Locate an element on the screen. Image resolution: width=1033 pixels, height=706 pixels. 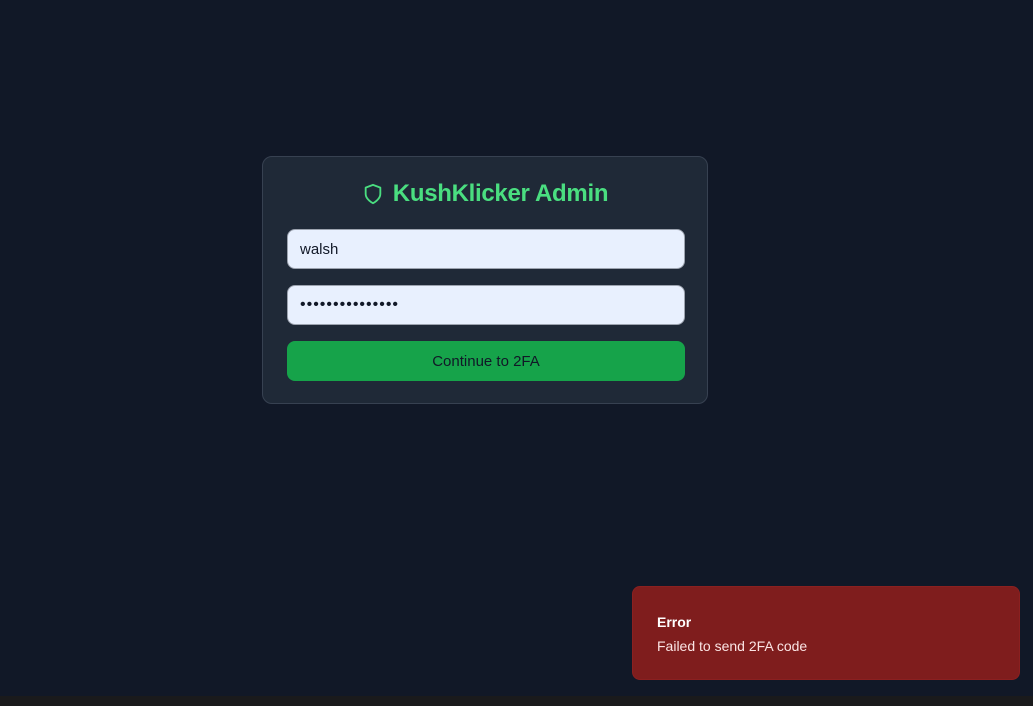
toast-message: Failed to send 2FA code is located at coordinates (732, 646).